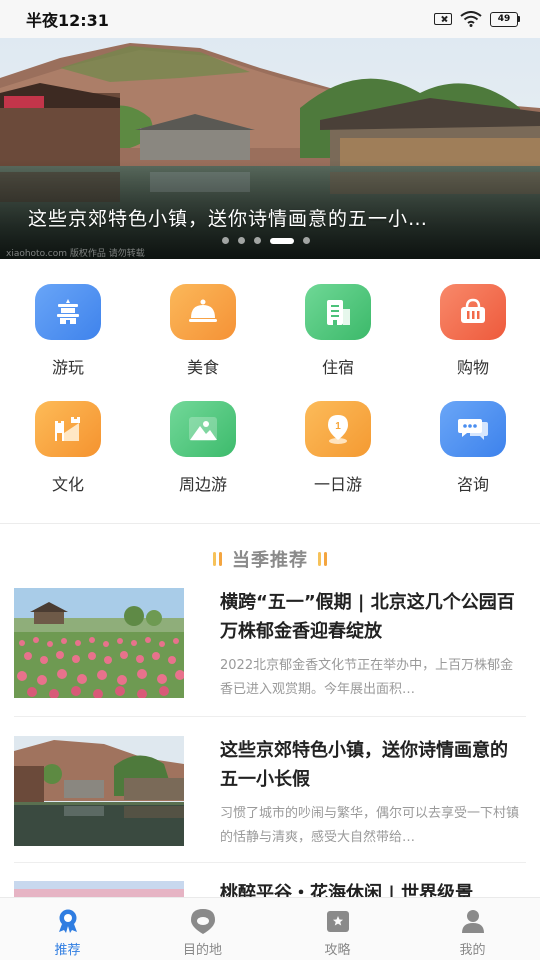 The height and width of the screenshot is (960, 540). Describe the element at coordinates (203, 921) in the screenshot. I see `map-pin-icon` at that location.